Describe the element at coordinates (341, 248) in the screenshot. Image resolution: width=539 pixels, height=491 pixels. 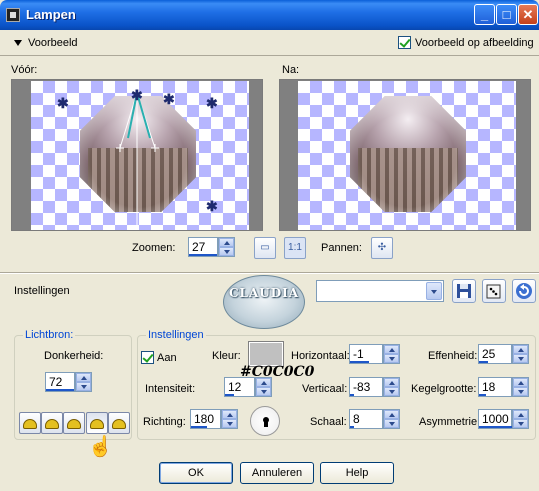
I see `pan-label: Pannen:` at that location.